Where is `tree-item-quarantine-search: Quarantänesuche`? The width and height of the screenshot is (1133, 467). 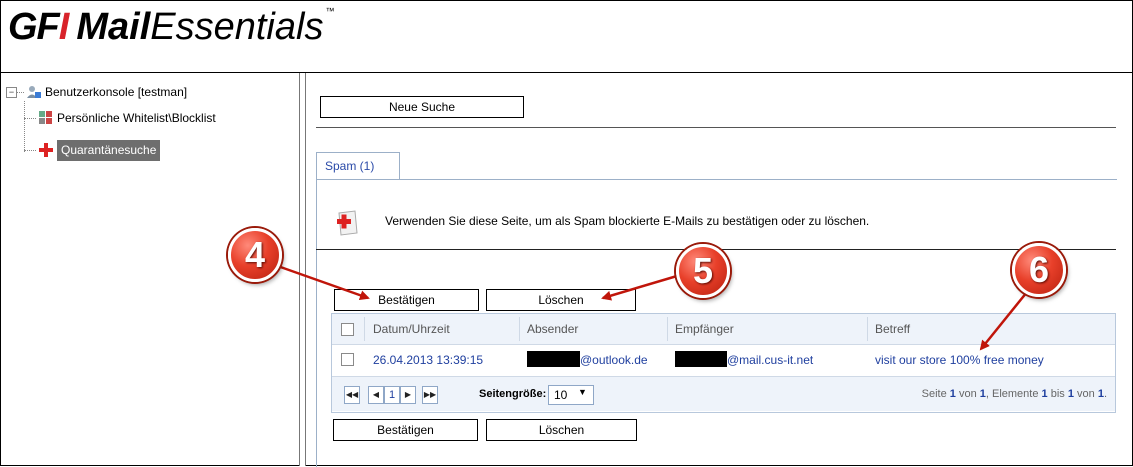 tree-item-quarantine-search: Quarantänesuche is located at coordinates (92, 150).